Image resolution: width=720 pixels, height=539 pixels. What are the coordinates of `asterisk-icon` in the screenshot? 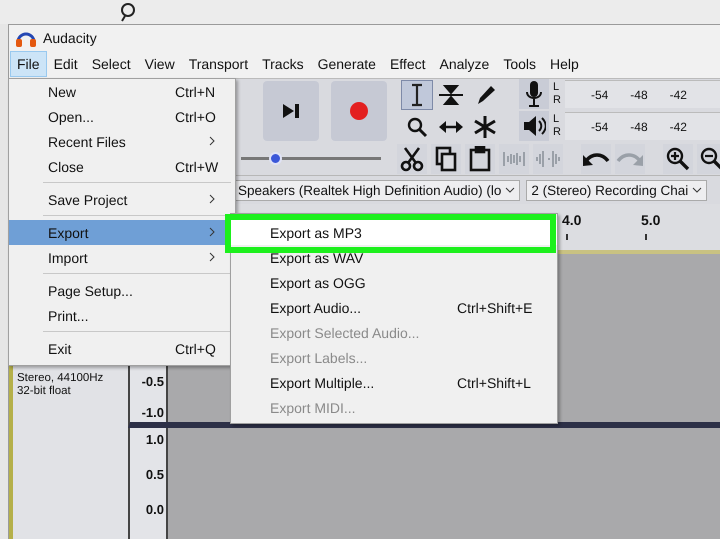 It's located at (485, 127).